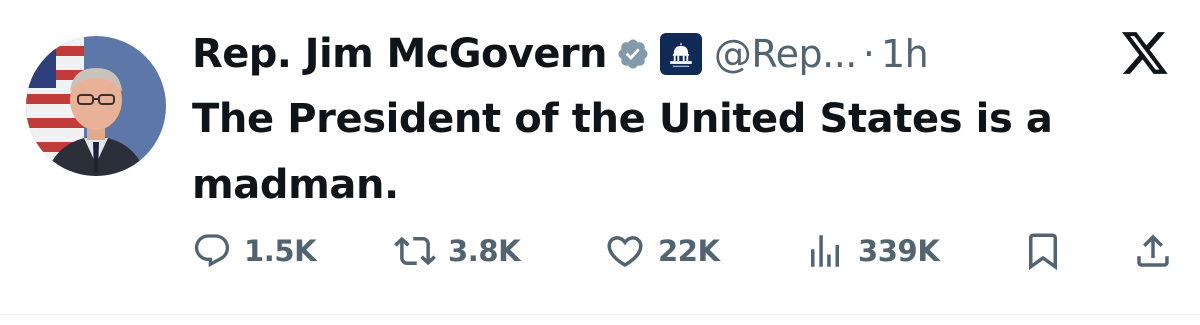 The image size is (1200, 325). I want to click on display-name: Rep. Jim McGovern, so click(400, 54).